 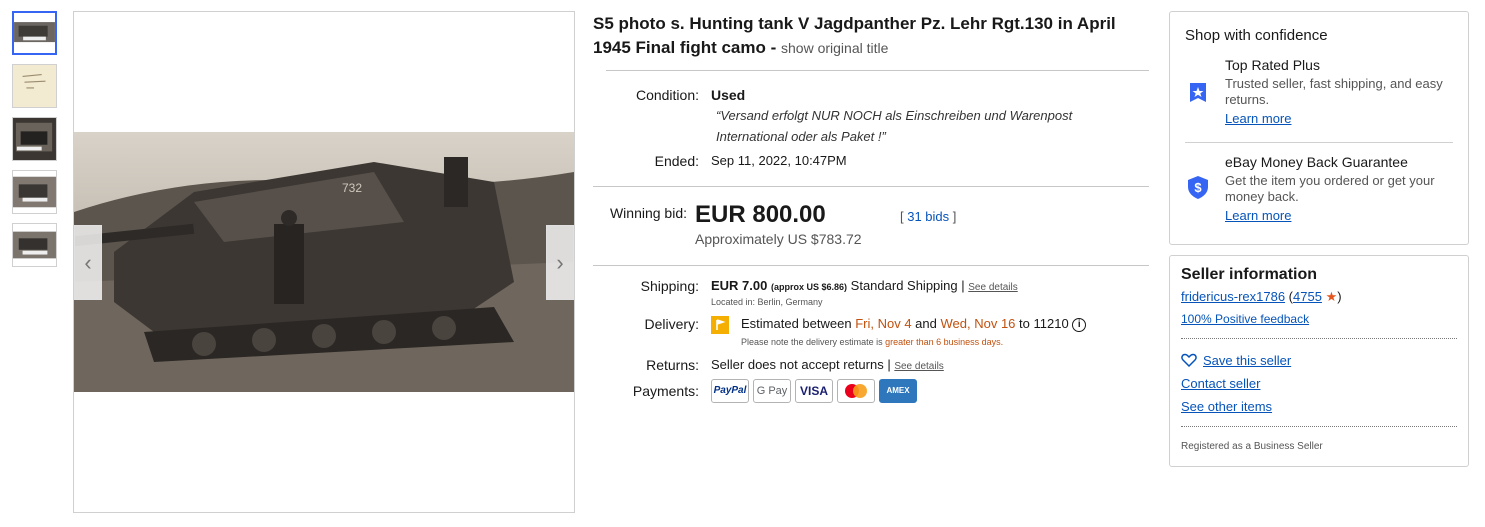 I want to click on previous-image-button: ‹, so click(x=88, y=262).